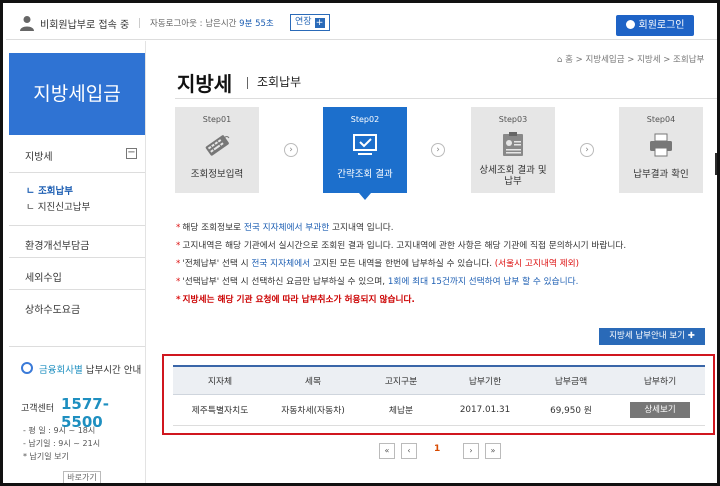 The height and width of the screenshot is (486, 720). I want to click on note-text: 해당 조회정보로, so click(213, 228).